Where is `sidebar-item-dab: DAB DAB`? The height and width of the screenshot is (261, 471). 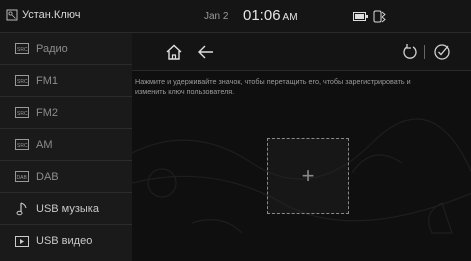
sidebar-item-dab: DAB DAB is located at coordinates (66, 177).